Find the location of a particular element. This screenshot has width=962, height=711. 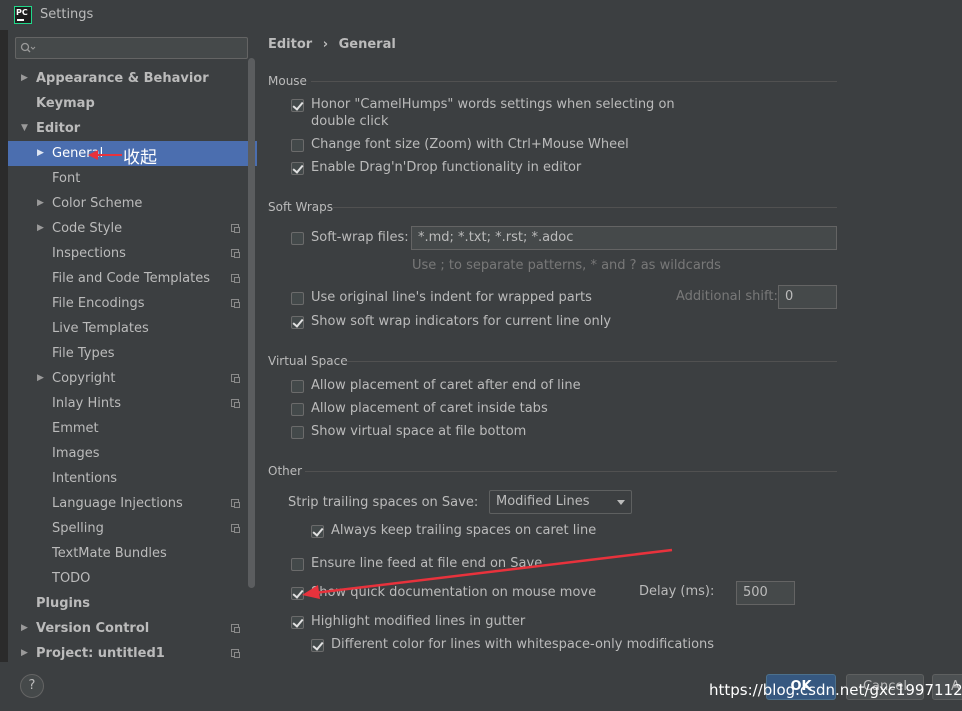

sidebar-item-label: Keymap is located at coordinates (65, 103).